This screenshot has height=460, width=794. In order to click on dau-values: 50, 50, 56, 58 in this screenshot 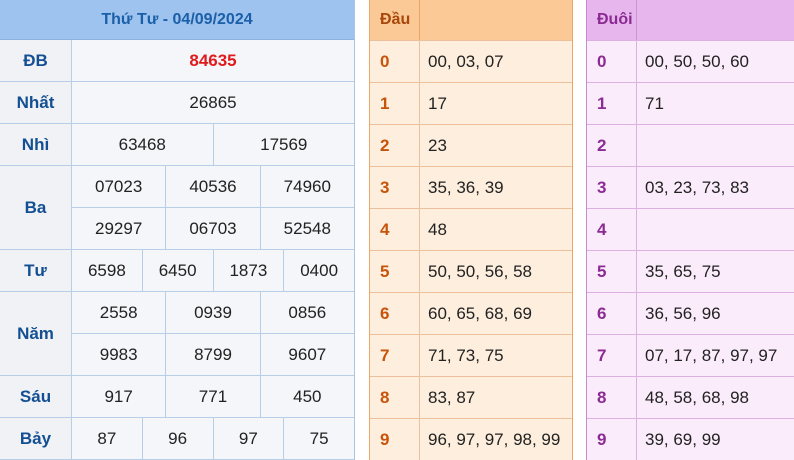, I will do `click(480, 271)`.